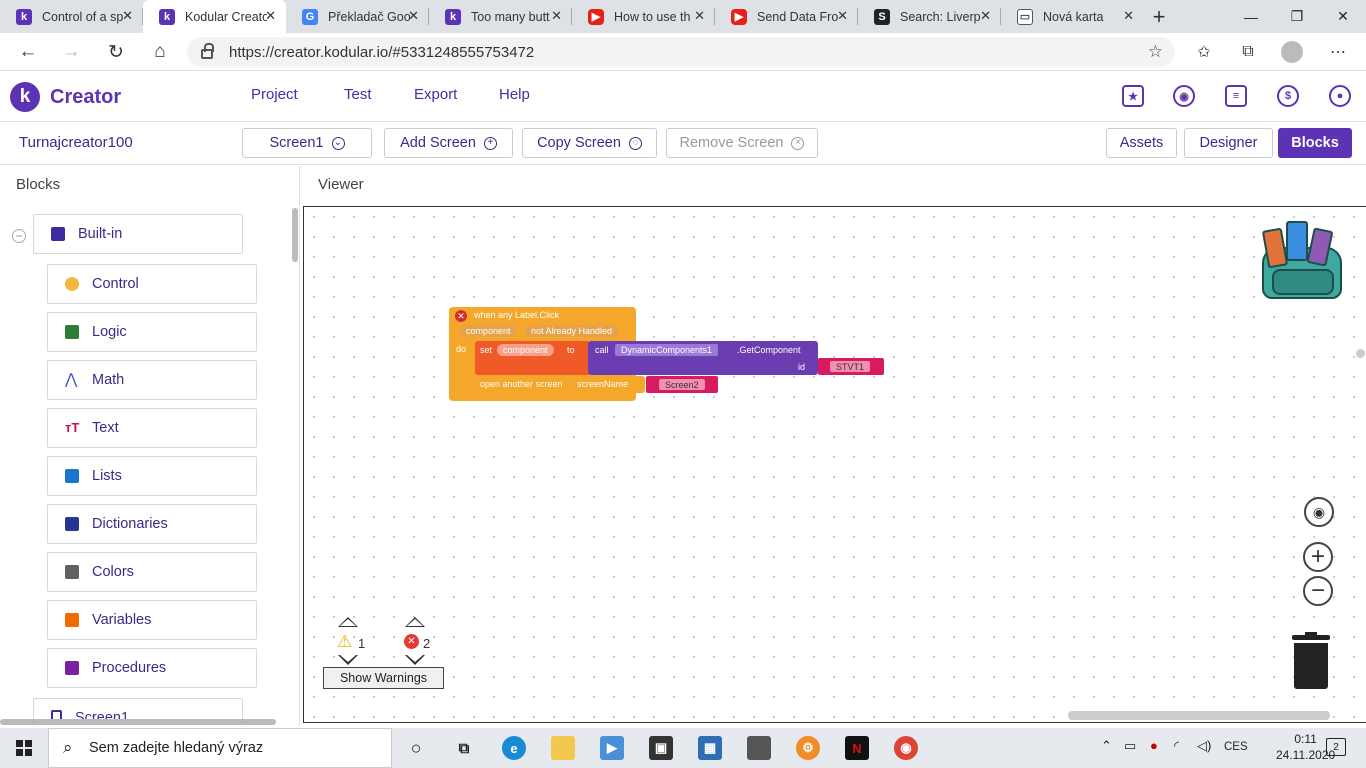 The height and width of the screenshot is (768, 1366). What do you see at coordinates (661, 748) in the screenshot?
I see `store-icon: ▣` at bounding box center [661, 748].